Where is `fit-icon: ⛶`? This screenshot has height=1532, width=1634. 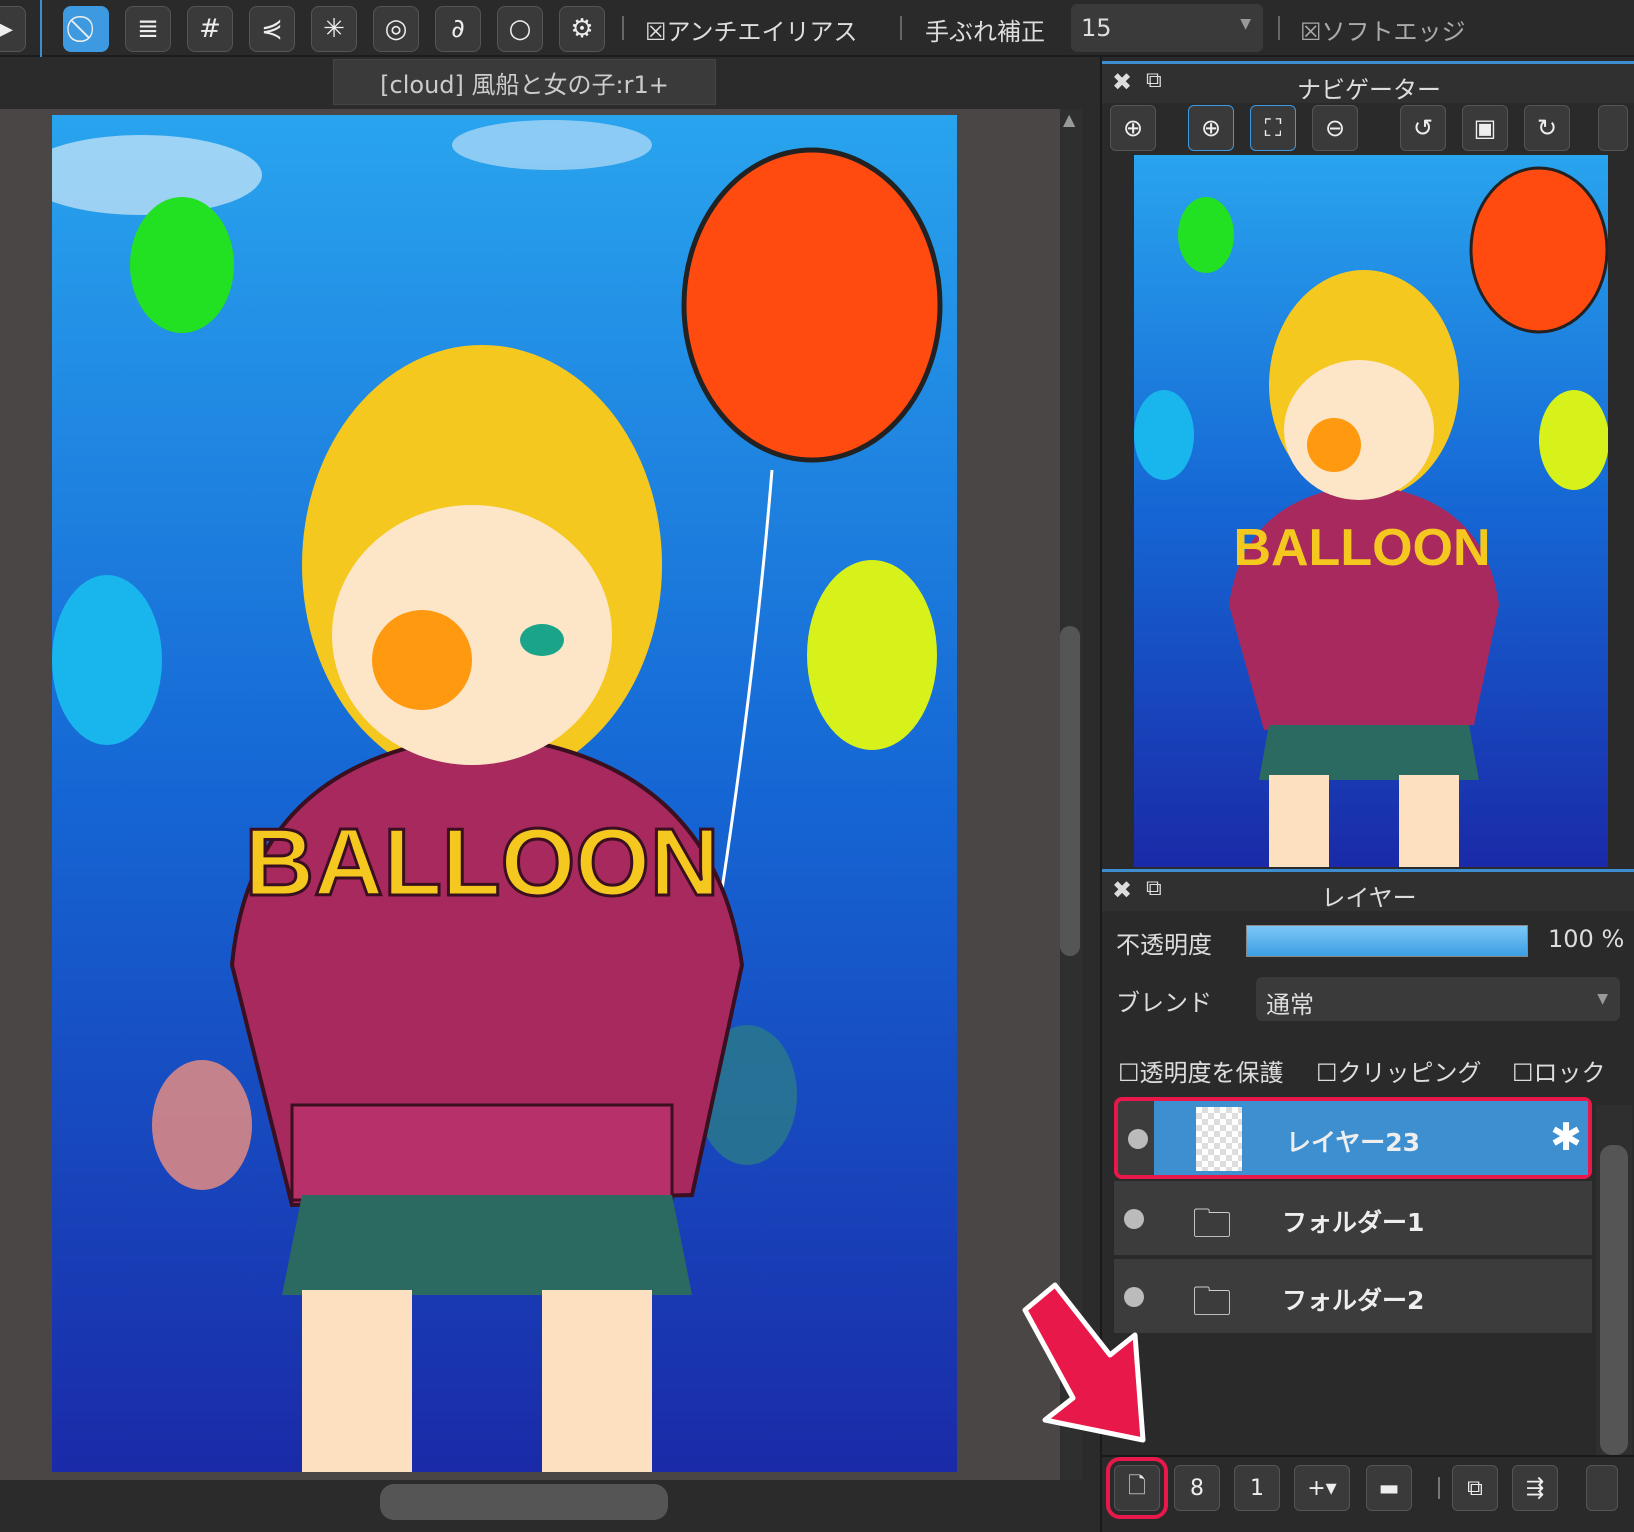
fit-icon: ⛶ is located at coordinates (1273, 128).